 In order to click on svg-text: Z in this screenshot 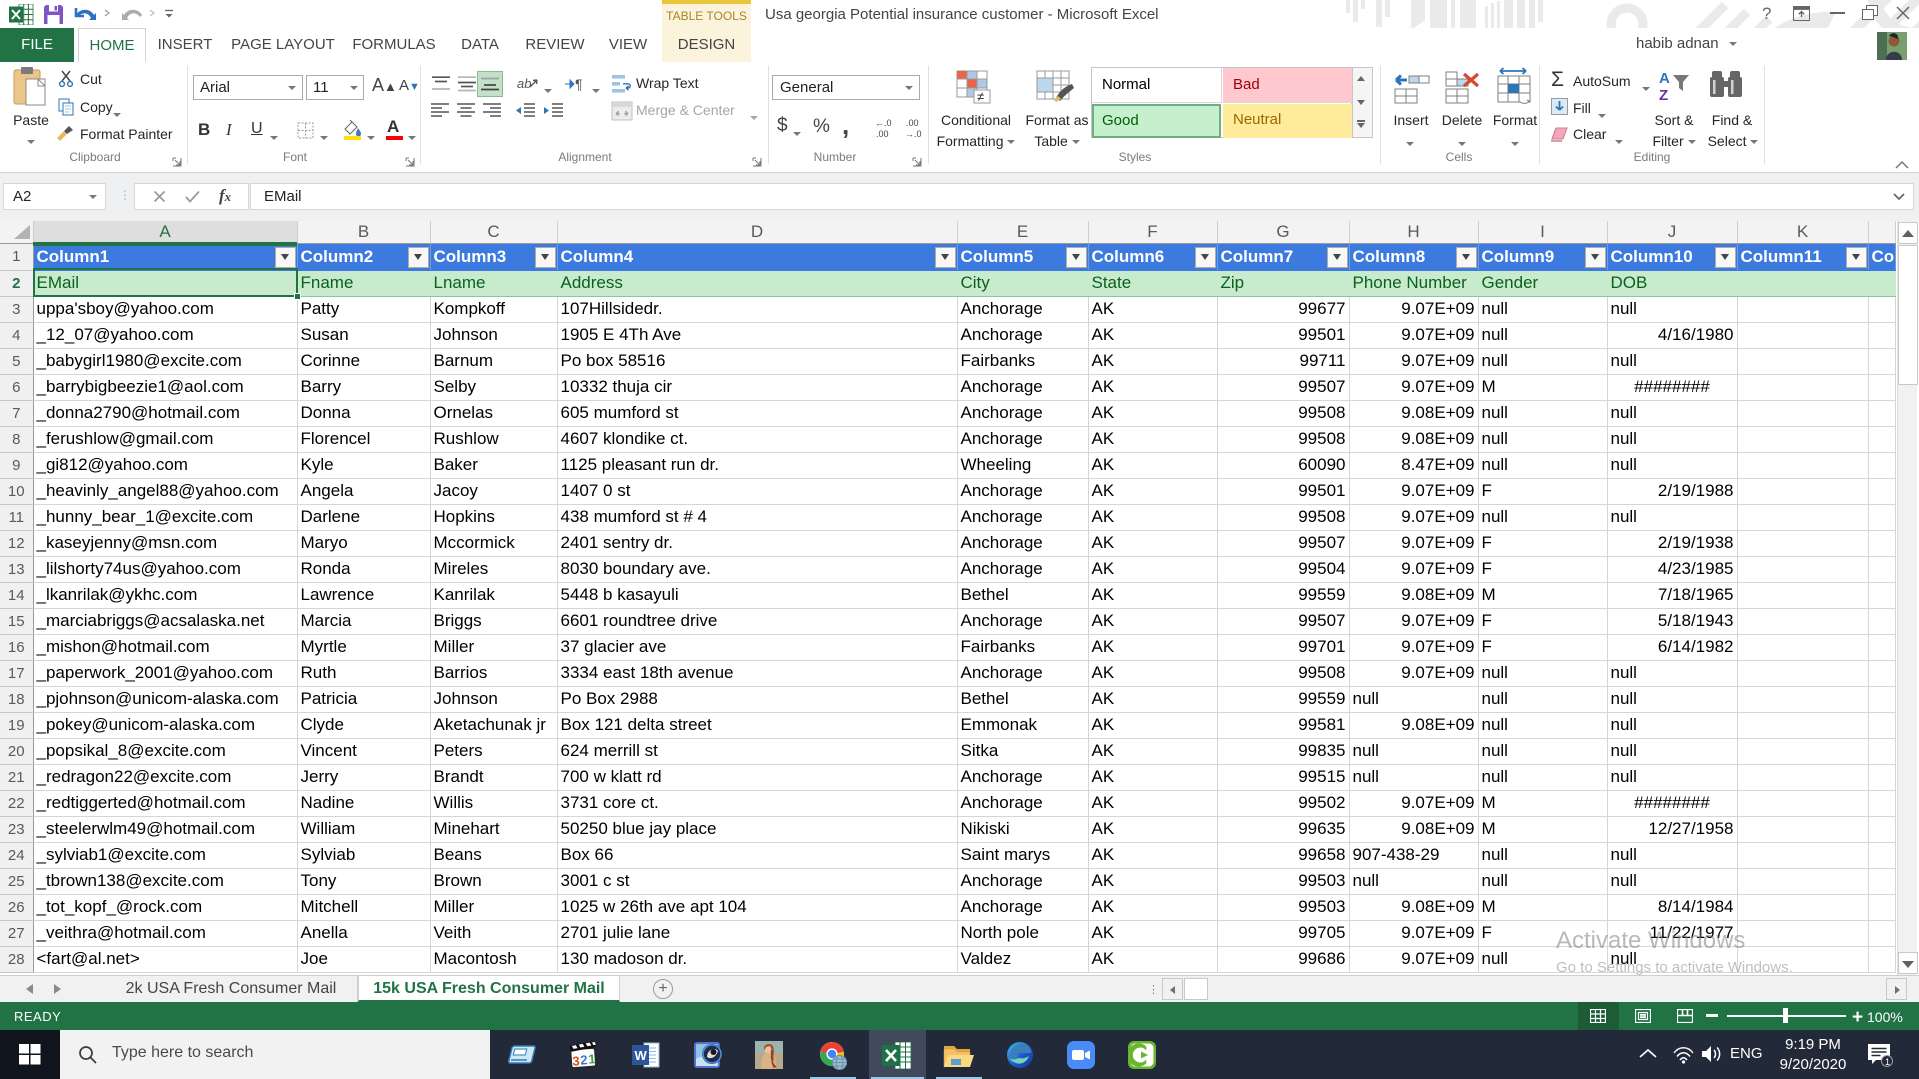, I will do `click(1663, 95)`.